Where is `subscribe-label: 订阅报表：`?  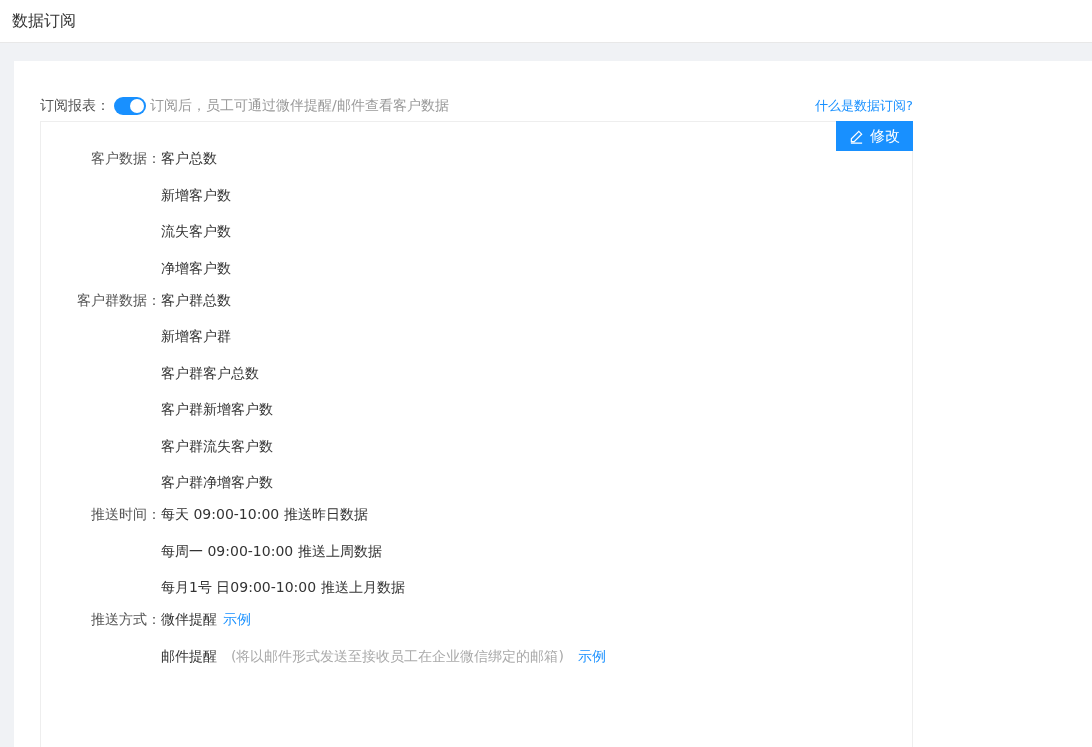 subscribe-label: 订阅报表： is located at coordinates (75, 106).